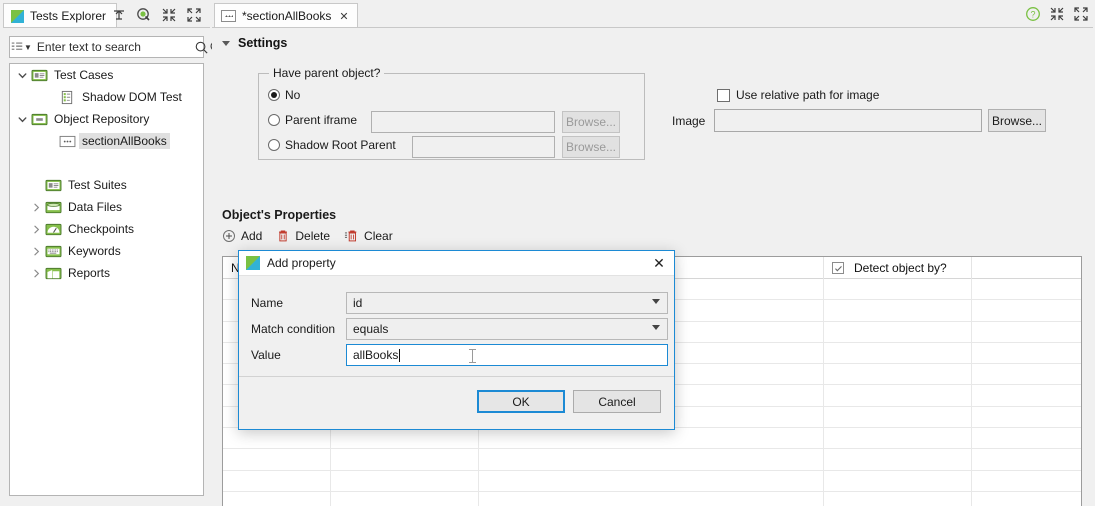  What do you see at coordinates (507, 355) in the screenshot?
I see `value-input: allBooks` at bounding box center [507, 355].